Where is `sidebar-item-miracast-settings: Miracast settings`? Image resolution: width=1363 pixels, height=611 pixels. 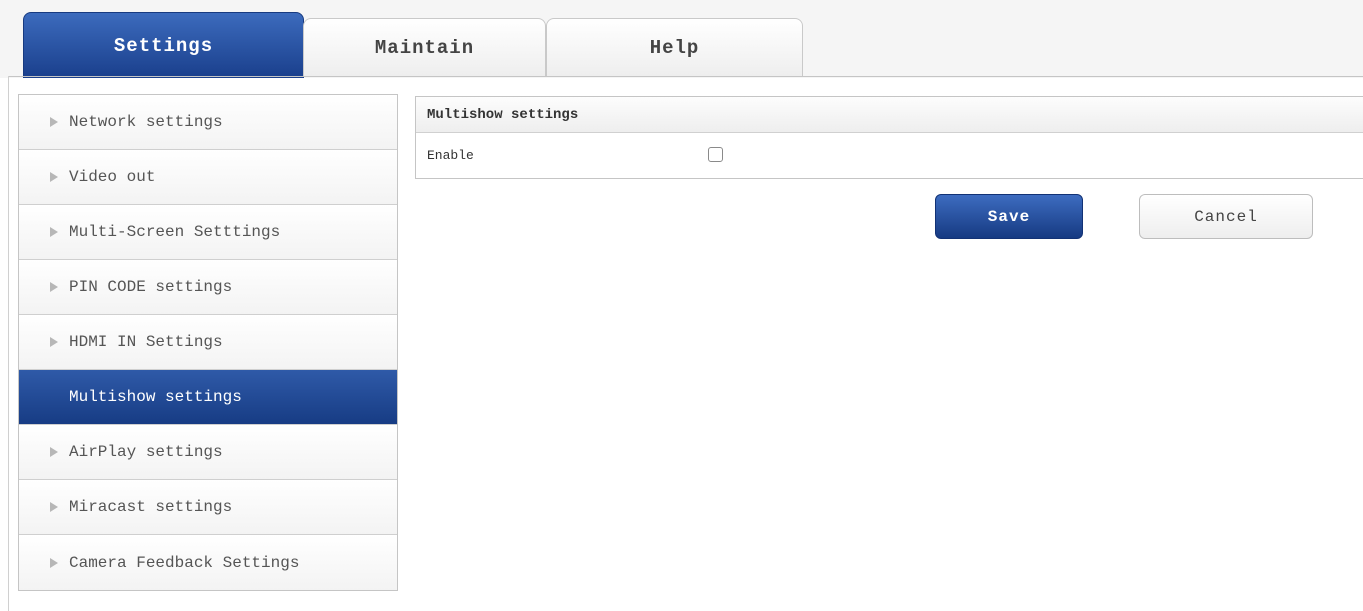
sidebar-item-miracast-settings: Miracast settings is located at coordinates (208, 507).